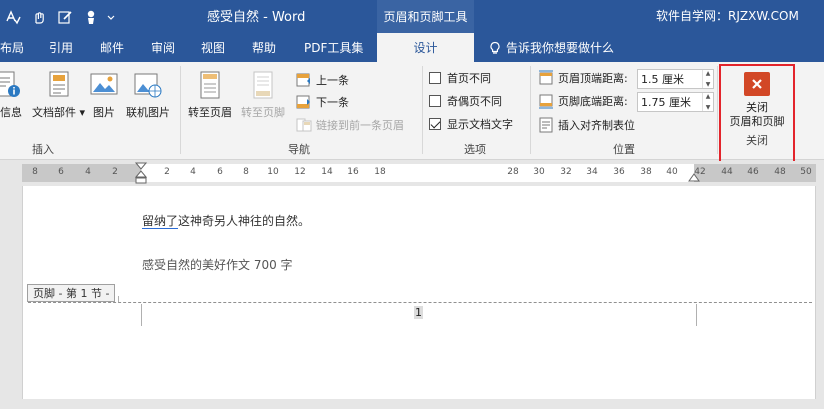  What do you see at coordinates (593, 101) in the screenshot?
I see `footer-bottom-label: 页脚底端距离:` at bounding box center [593, 101].